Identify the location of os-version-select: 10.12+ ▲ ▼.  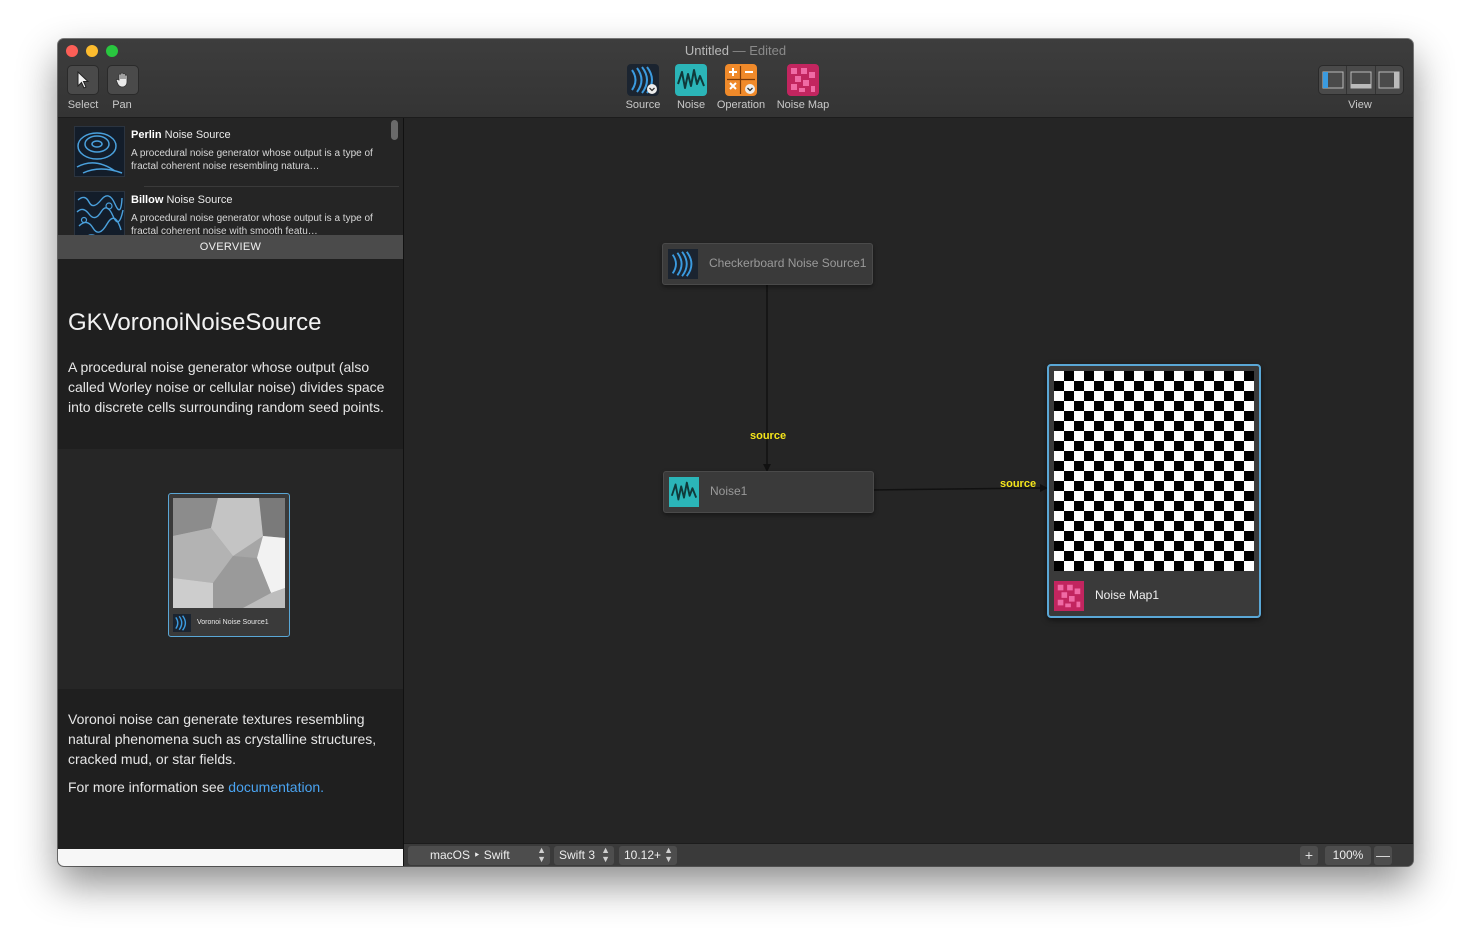
(648, 855).